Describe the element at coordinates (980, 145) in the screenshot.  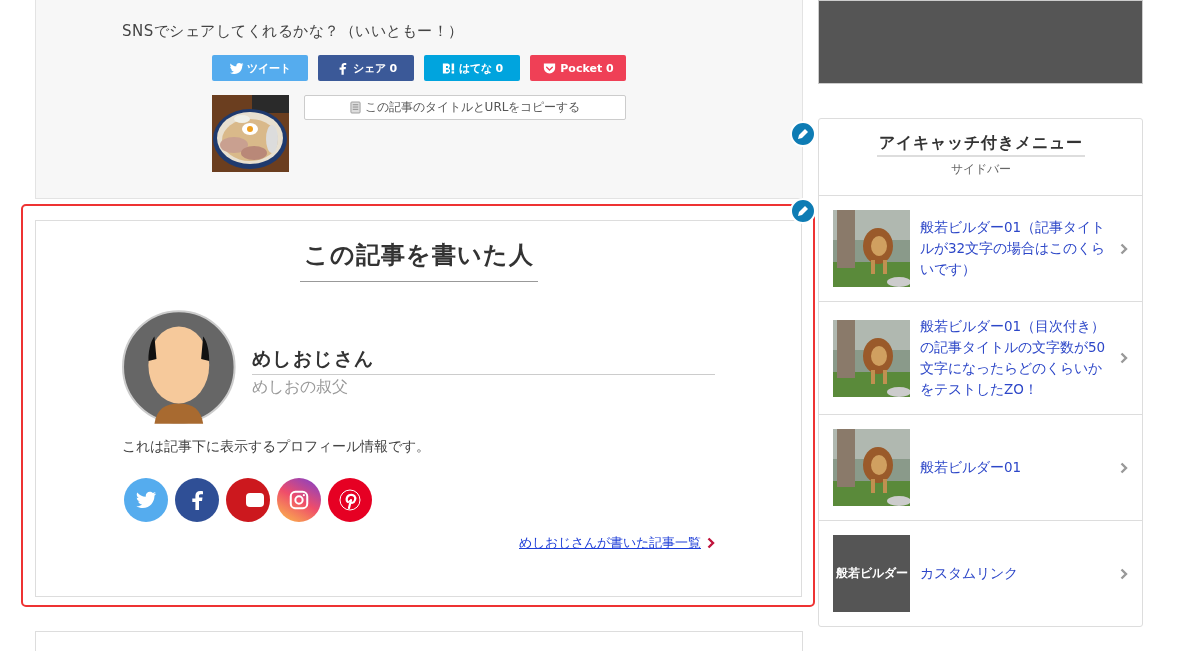
I see `widget-title: アイキャッチ付きメニュー` at that location.